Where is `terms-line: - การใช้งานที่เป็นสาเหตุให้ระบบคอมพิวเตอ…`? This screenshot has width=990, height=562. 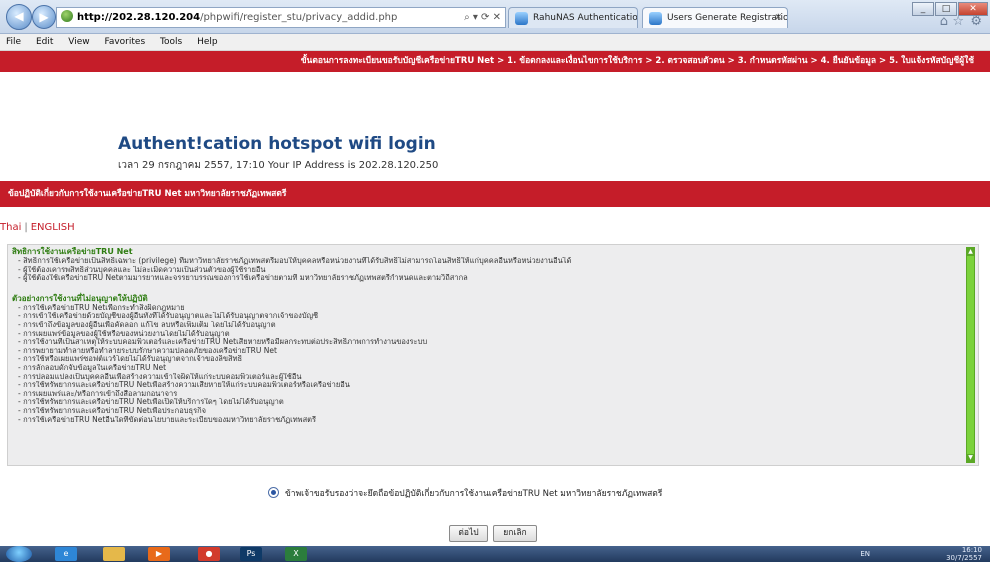
terms-line: - การใช้งานที่เป็นสาเหตุให้ระบบคอมพิวเตอ… is located at coordinates (223, 342).